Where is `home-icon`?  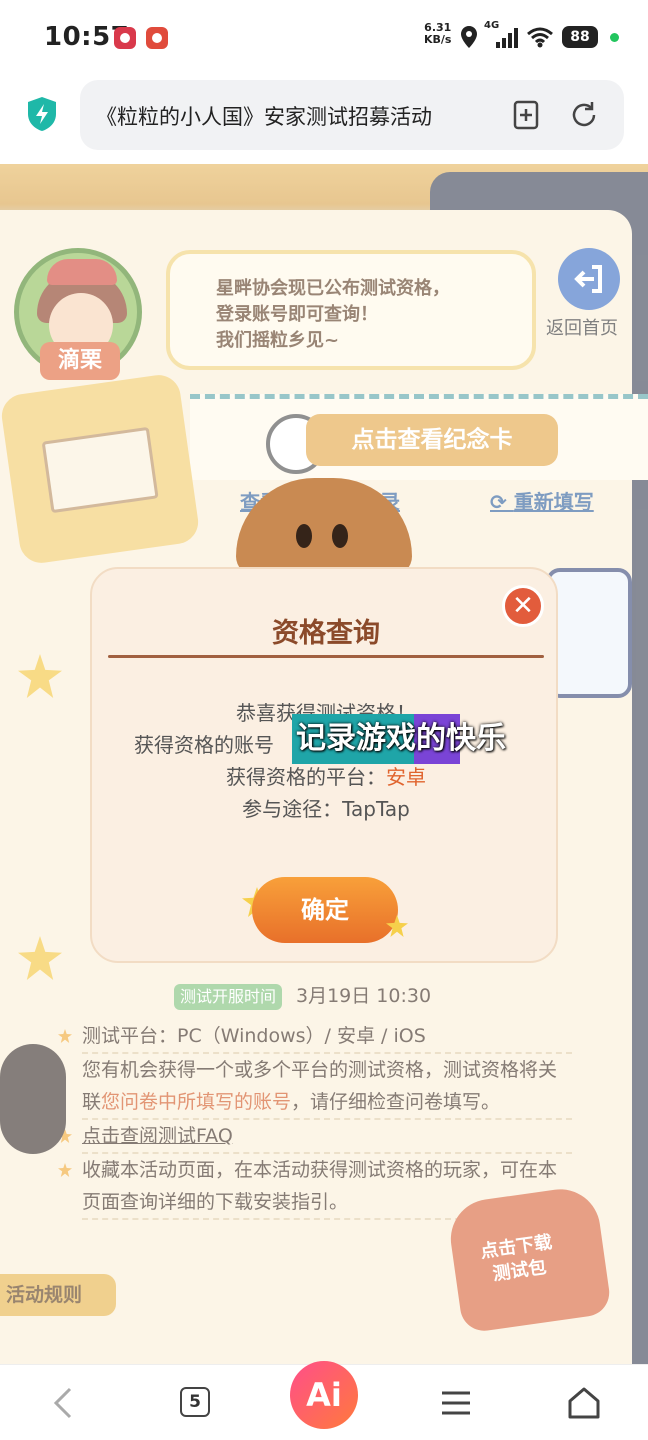
home-icon is located at coordinates (584, 1403).